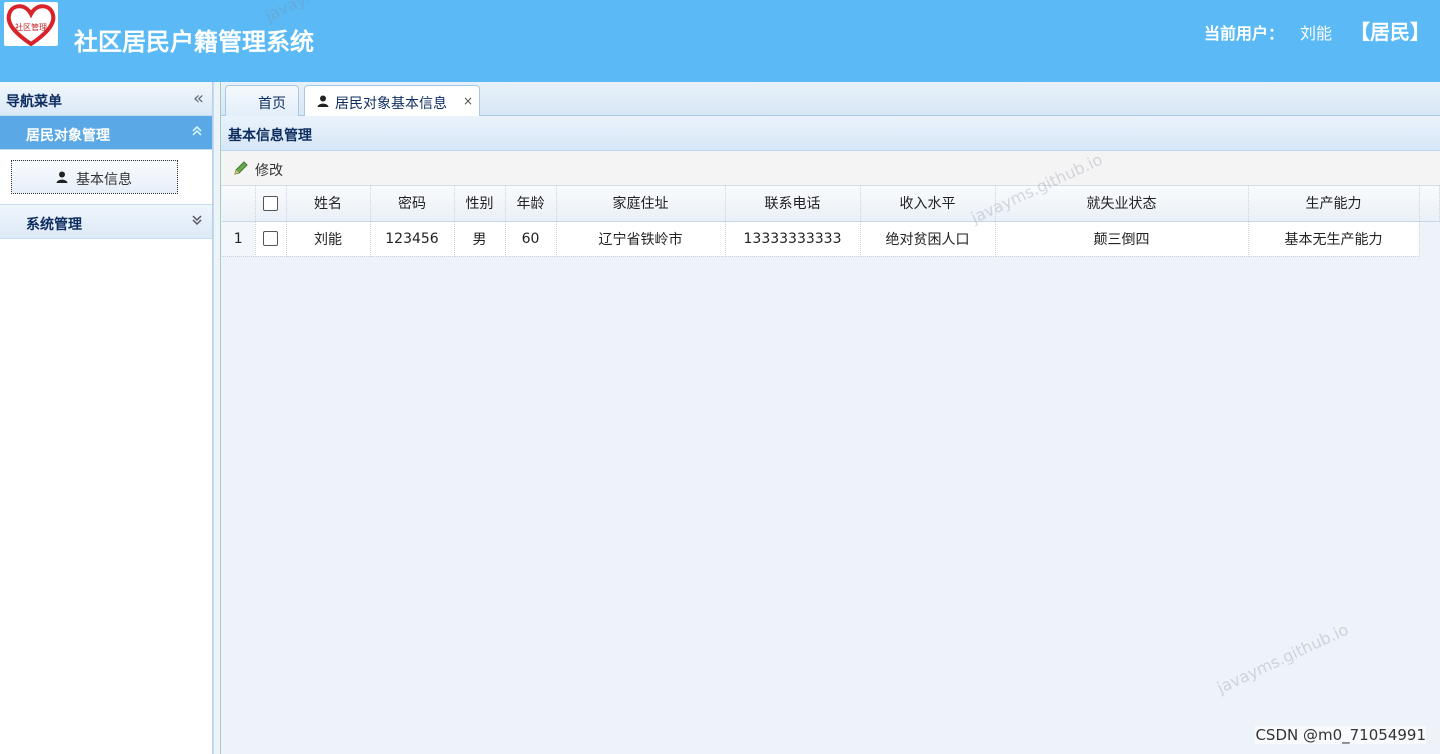  I want to click on double-chevron-left-icon: «, so click(198, 98).